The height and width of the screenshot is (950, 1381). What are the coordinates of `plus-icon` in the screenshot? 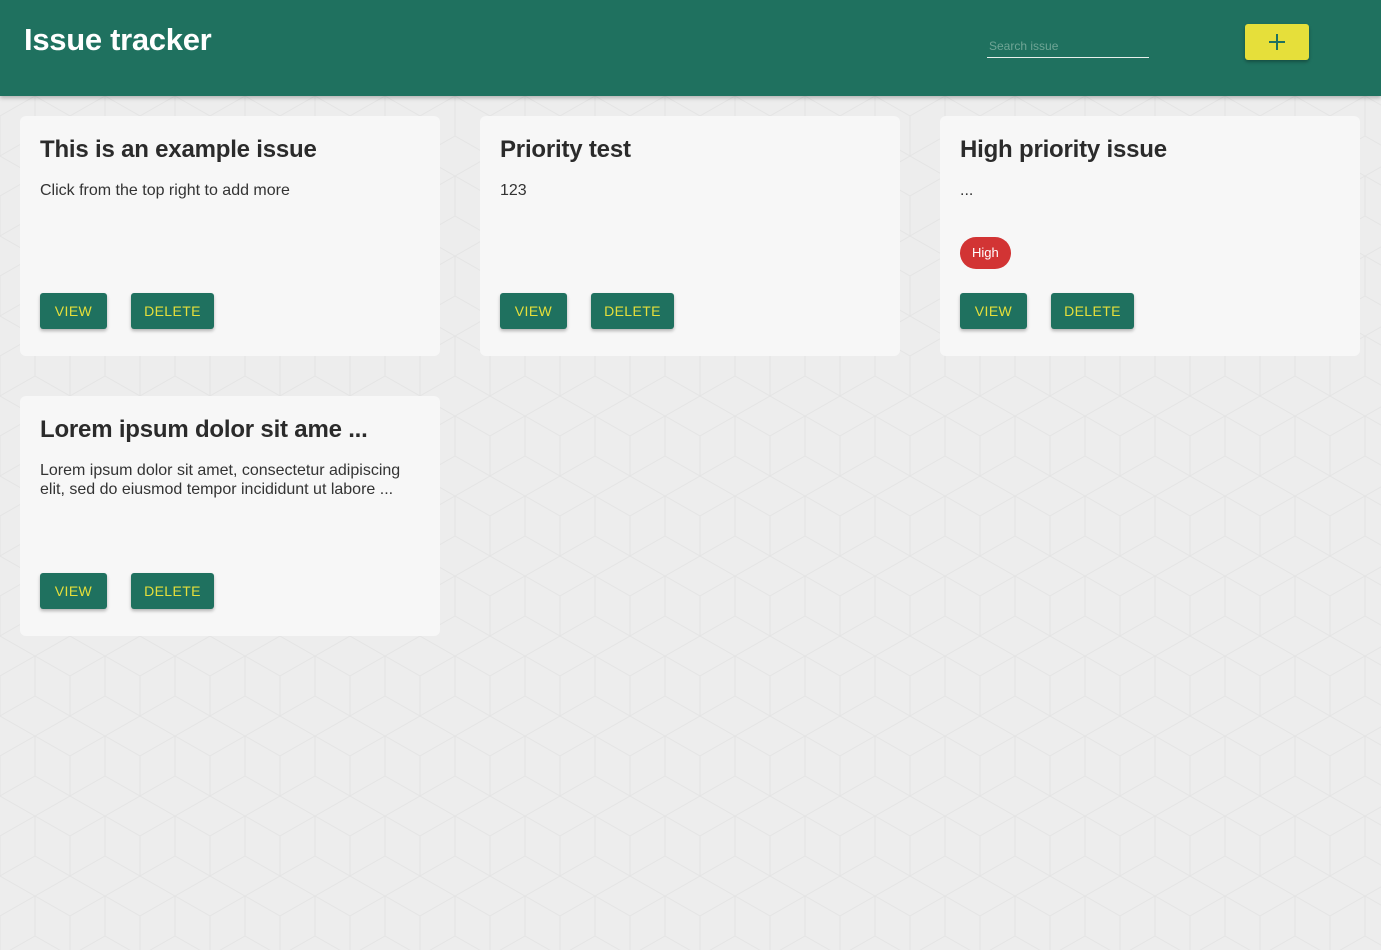 It's located at (1277, 42).